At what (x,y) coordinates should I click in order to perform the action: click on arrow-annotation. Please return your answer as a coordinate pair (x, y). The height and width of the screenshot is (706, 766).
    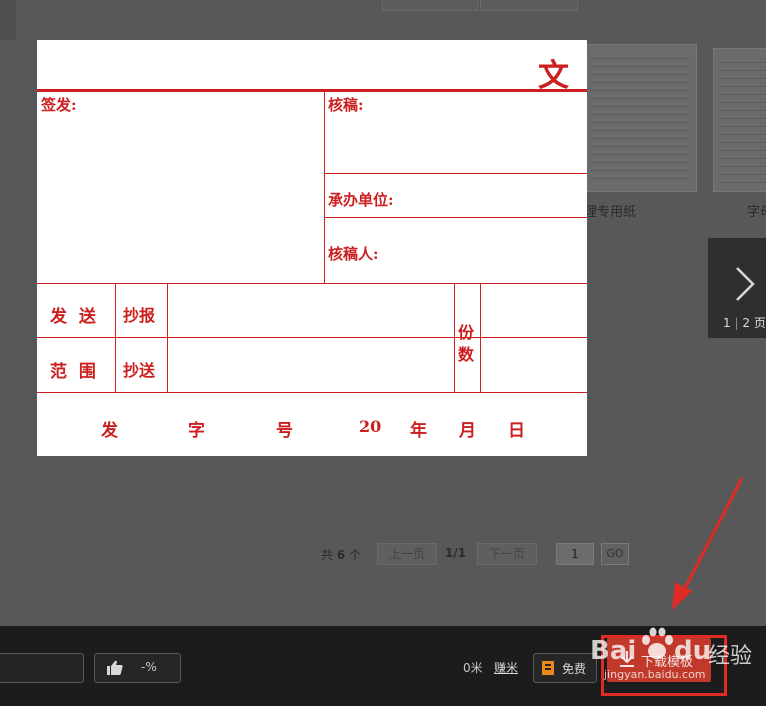
    Looking at the image, I should click on (708, 543).